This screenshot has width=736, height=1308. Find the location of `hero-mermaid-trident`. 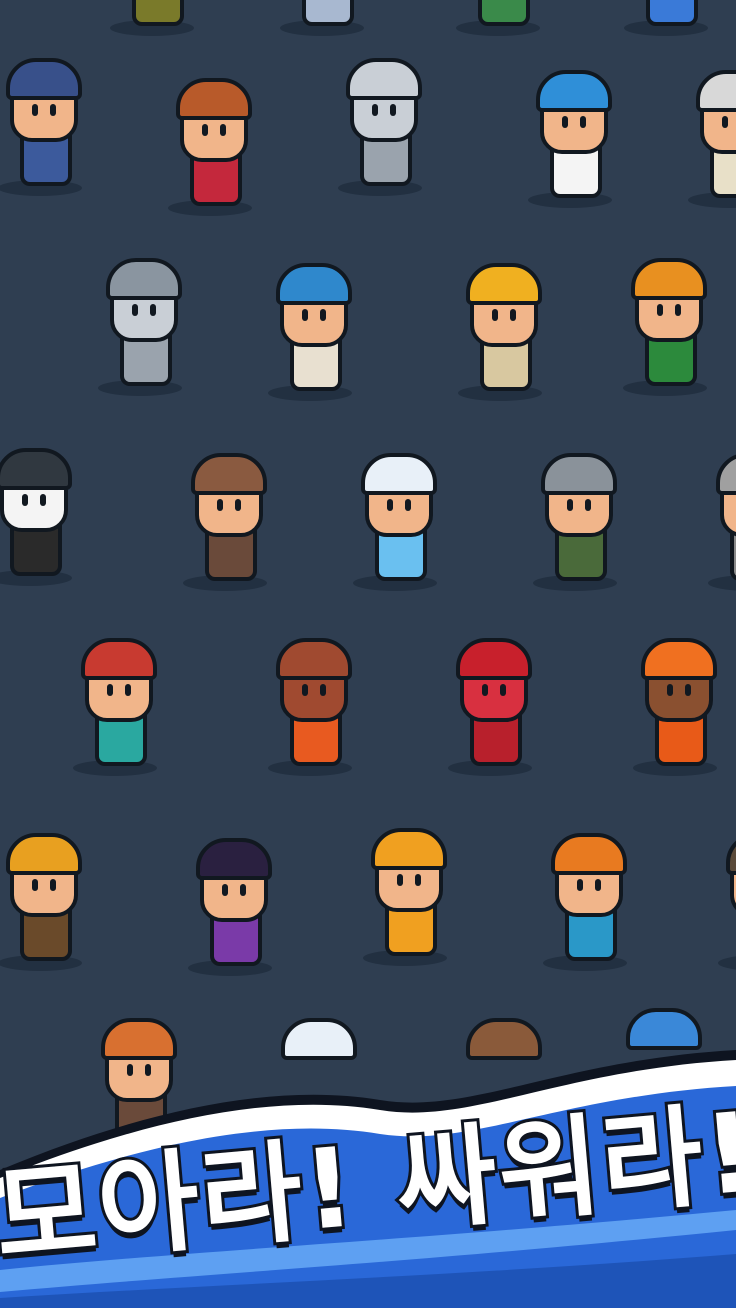

hero-mermaid-trident is located at coordinates (585, 900).